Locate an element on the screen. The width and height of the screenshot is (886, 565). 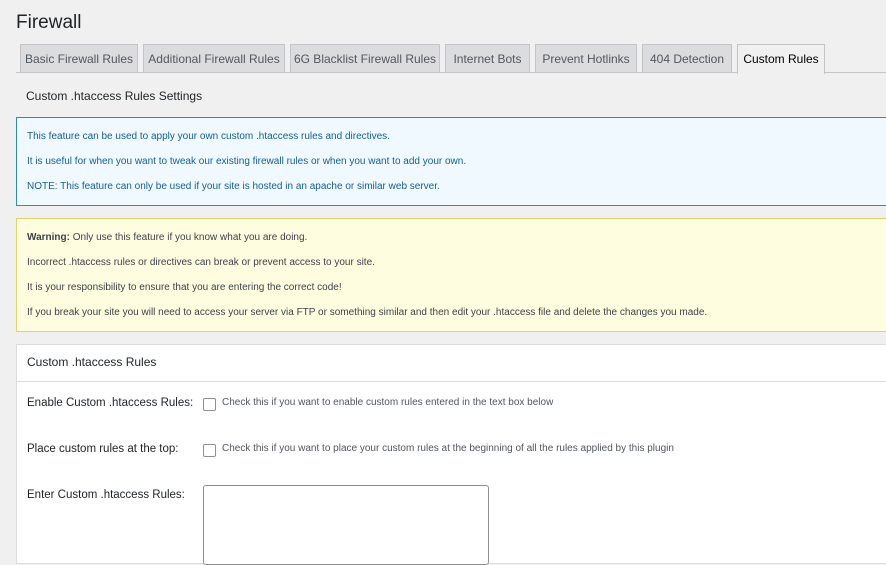
tab-internet-bots: Internet Bots is located at coordinates (487, 58).